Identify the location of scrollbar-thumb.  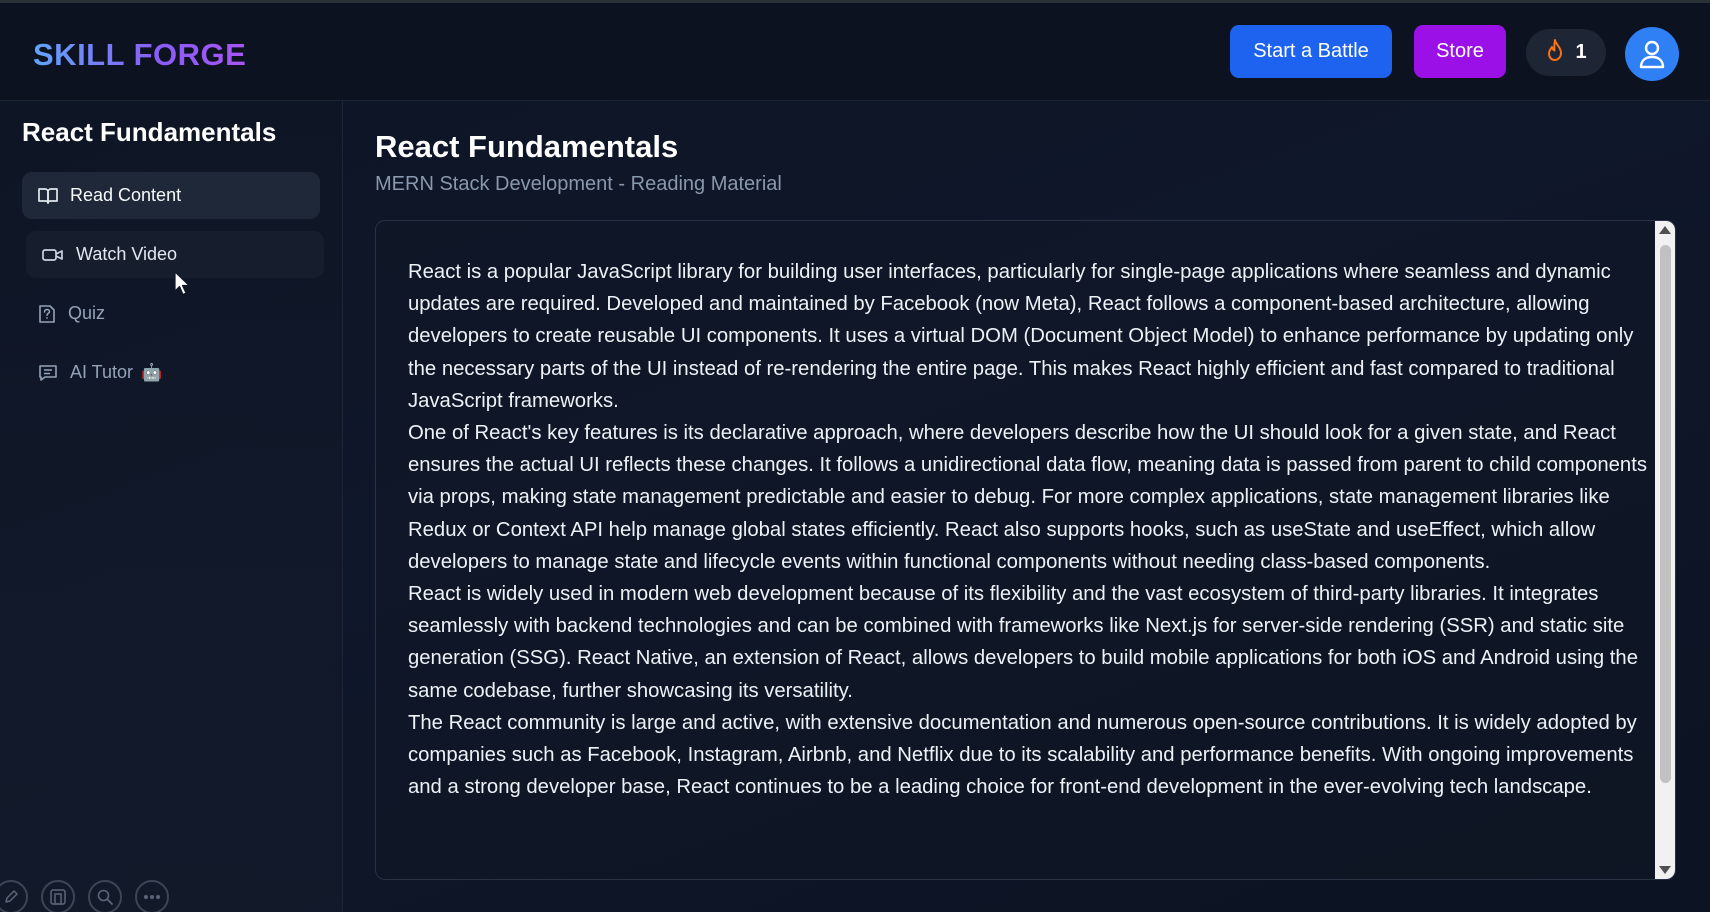
(1665, 514).